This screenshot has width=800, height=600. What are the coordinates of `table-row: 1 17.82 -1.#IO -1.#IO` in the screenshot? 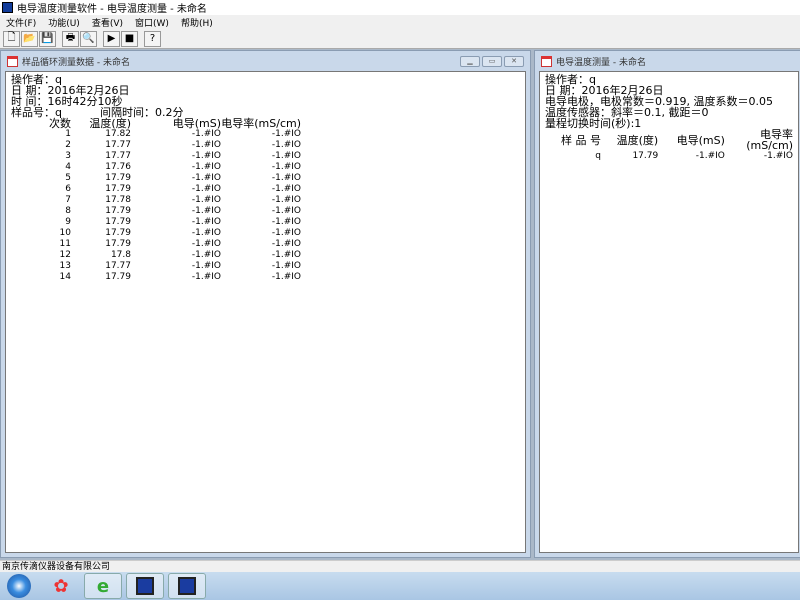 It's located at (156, 134).